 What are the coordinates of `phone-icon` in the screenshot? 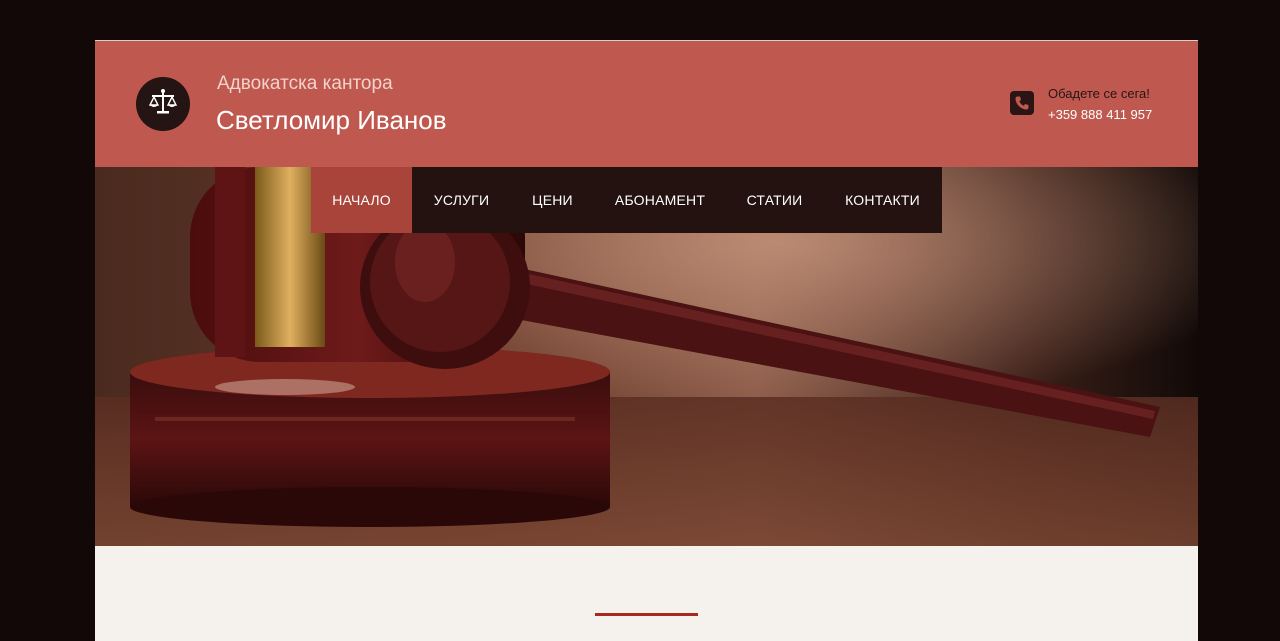 It's located at (1022, 103).